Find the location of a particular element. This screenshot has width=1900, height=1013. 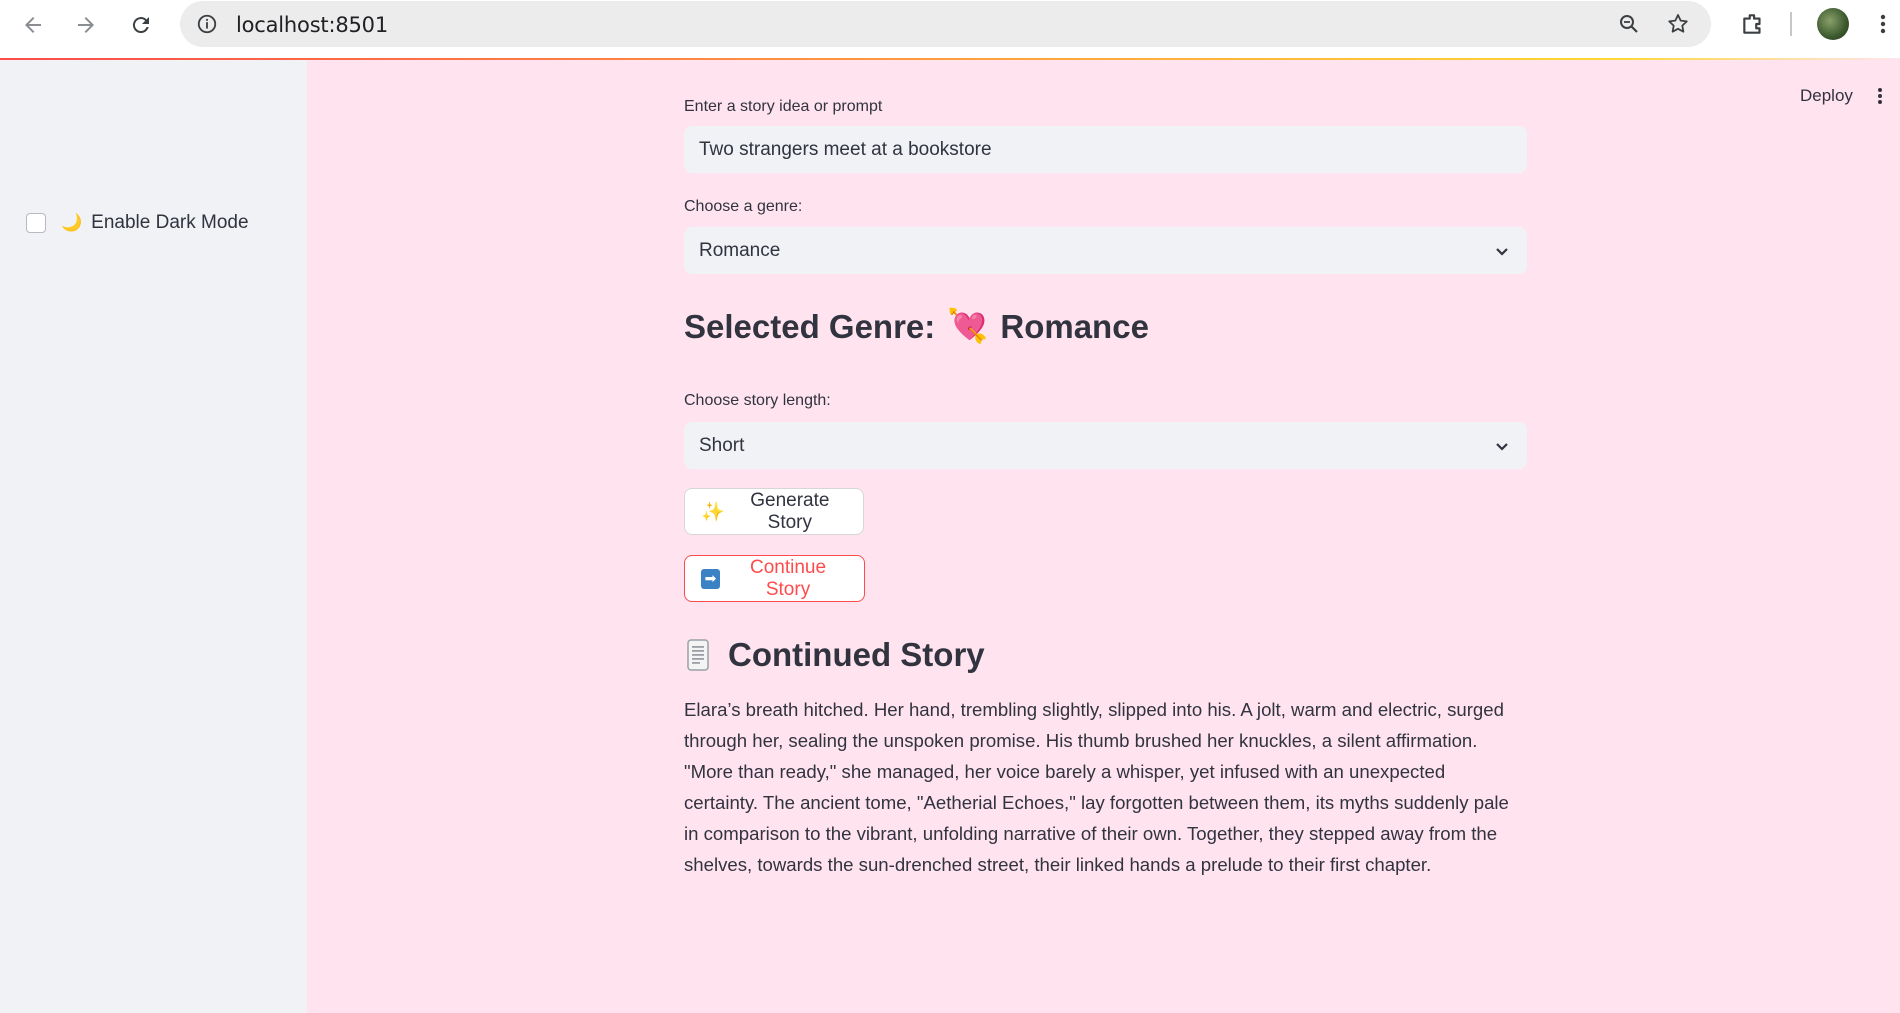

browser-toolbar: localhost:8501 is located at coordinates (950, 29).